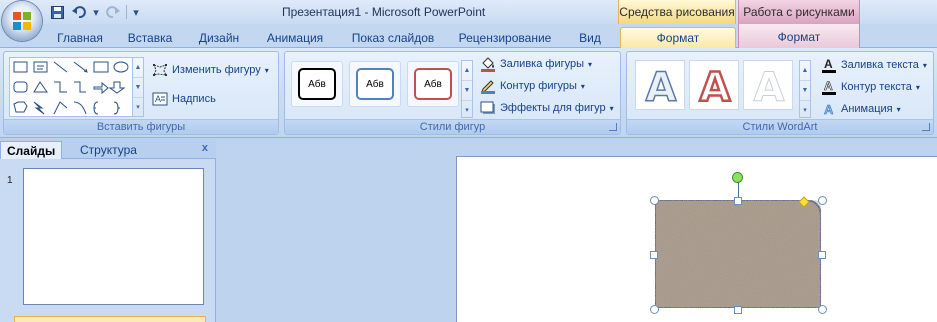 This screenshot has height=322, width=937. I want to click on redo-icon, so click(113, 12).